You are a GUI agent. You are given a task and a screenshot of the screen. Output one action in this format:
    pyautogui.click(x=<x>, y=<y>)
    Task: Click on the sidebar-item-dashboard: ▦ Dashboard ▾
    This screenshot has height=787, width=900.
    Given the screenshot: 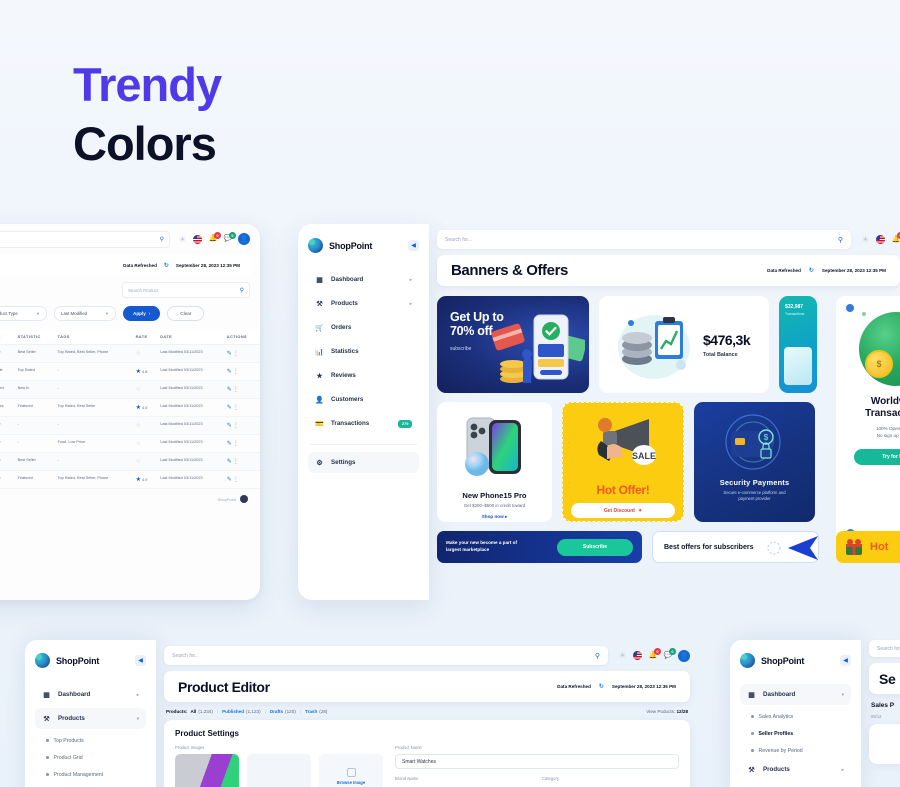 What is the action you would take?
    pyautogui.click(x=795, y=694)
    